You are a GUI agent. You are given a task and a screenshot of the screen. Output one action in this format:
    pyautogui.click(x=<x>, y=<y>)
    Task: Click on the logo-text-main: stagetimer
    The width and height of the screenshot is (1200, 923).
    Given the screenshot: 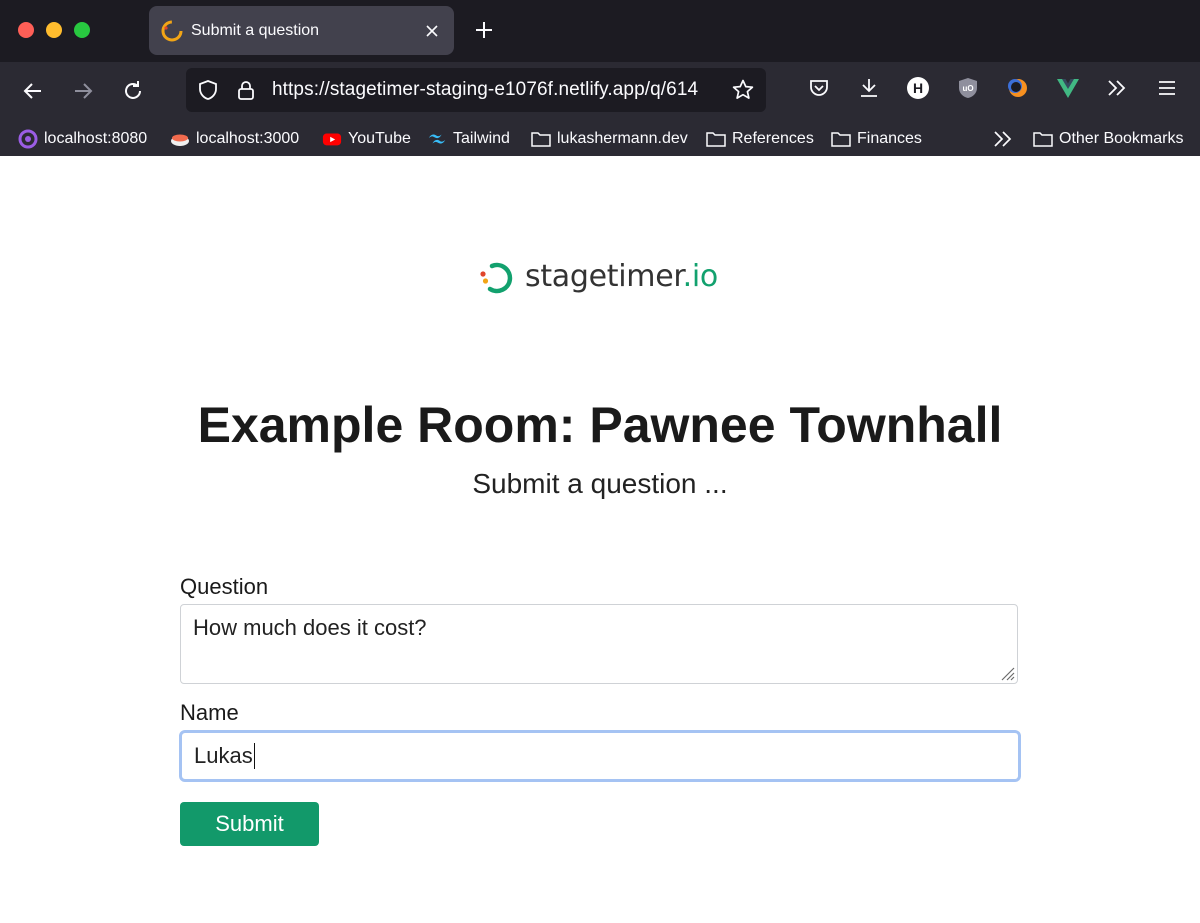 What is the action you would take?
    pyautogui.click(x=604, y=276)
    